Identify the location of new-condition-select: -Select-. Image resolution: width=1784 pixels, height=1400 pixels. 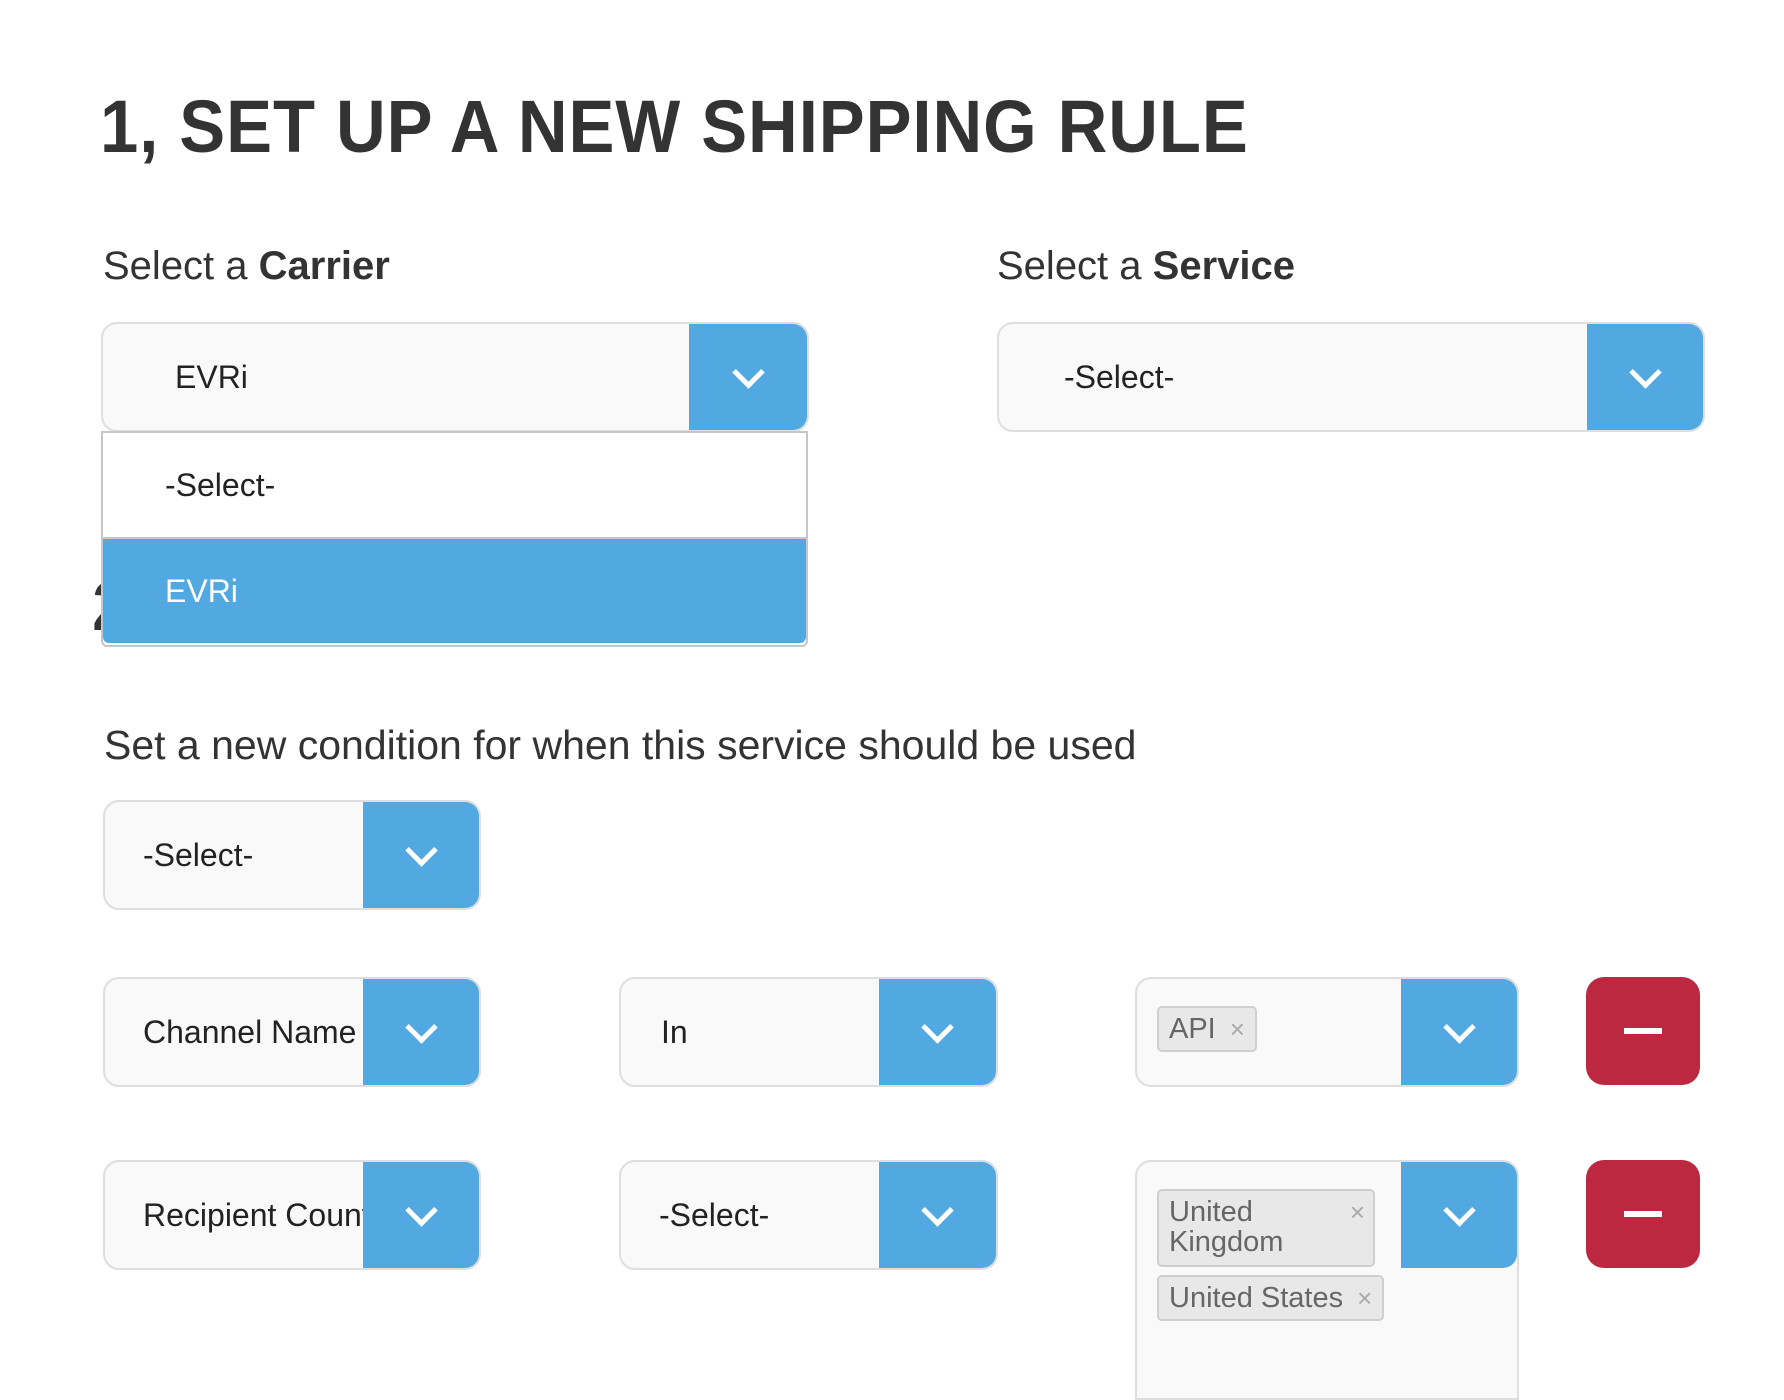
(292, 855).